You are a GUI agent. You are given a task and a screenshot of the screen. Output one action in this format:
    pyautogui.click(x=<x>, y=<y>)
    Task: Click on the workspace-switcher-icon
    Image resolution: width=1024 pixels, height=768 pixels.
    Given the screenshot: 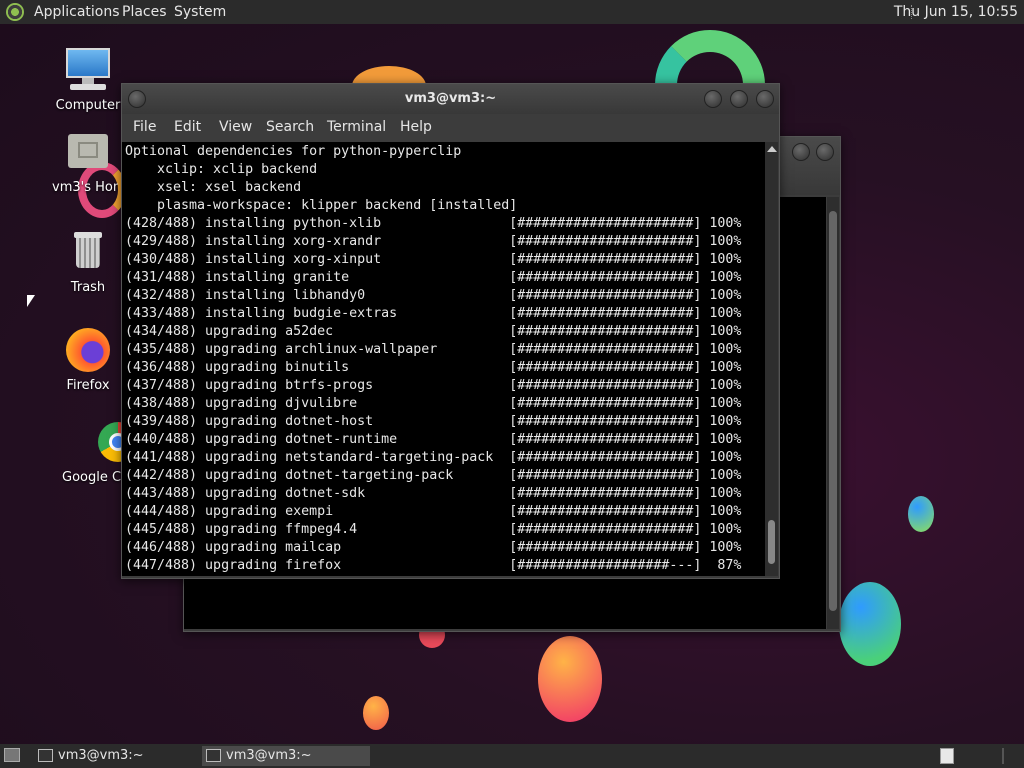 What is the action you would take?
    pyautogui.click(x=947, y=756)
    